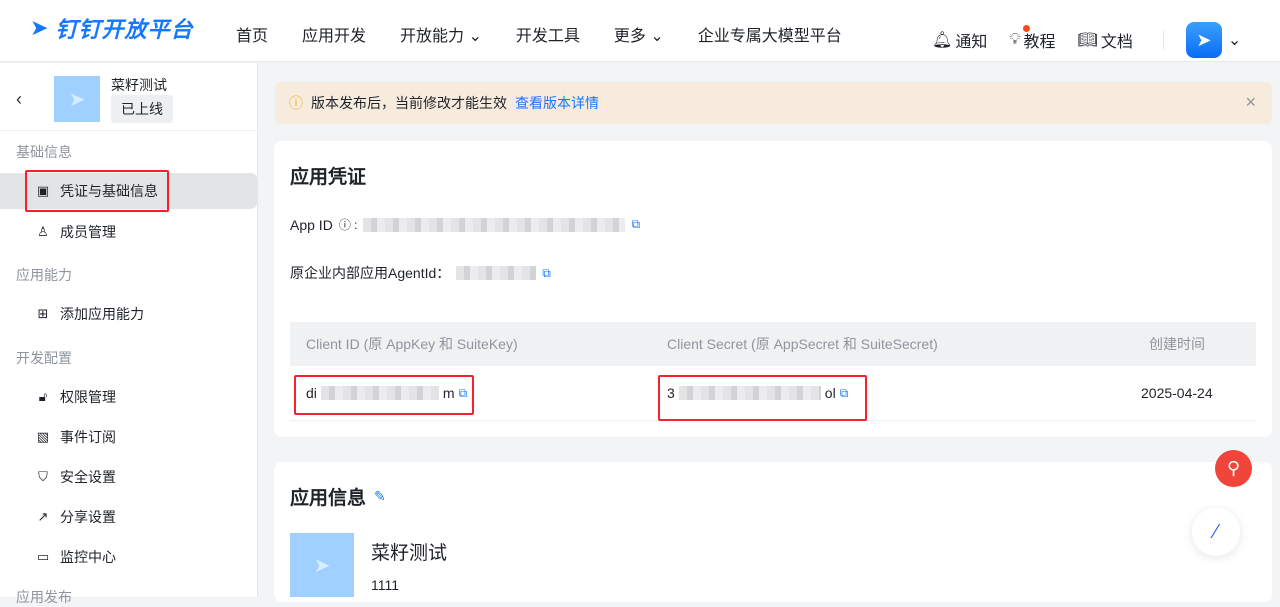  I want to click on sidebar-item-events: ▧ 事件订阅, so click(128, 437).